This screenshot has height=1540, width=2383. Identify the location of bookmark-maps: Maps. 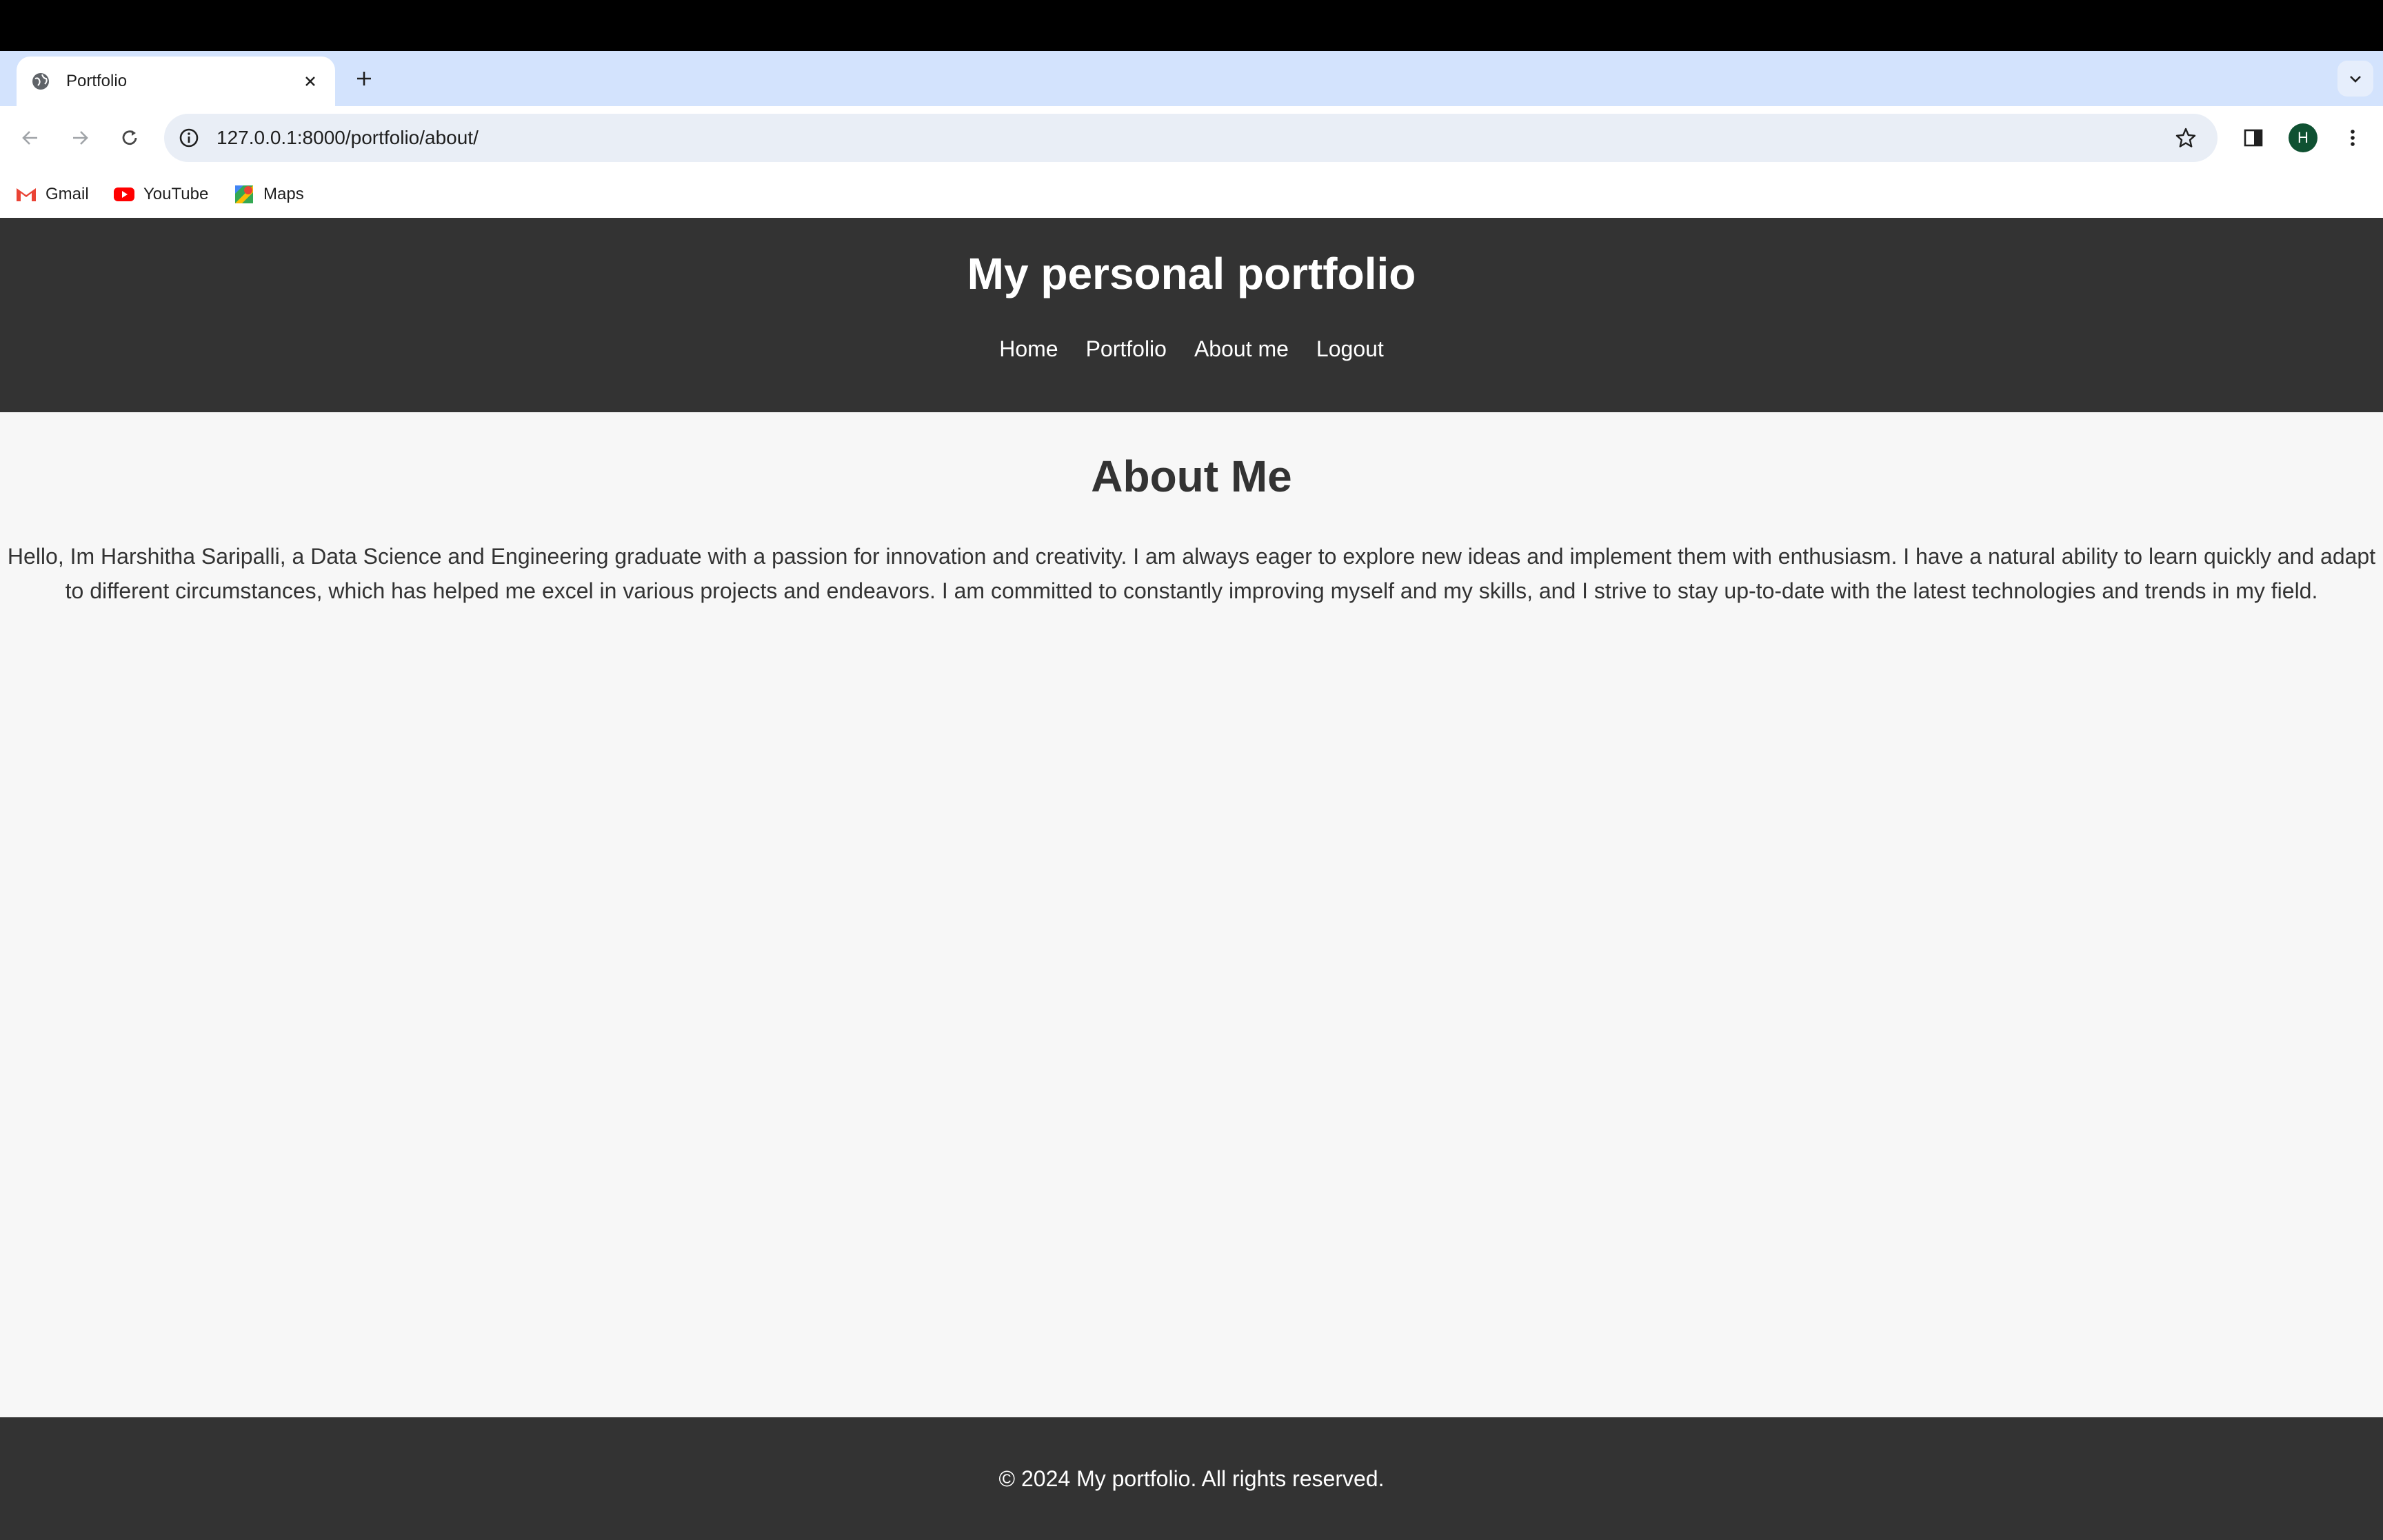
(268, 195).